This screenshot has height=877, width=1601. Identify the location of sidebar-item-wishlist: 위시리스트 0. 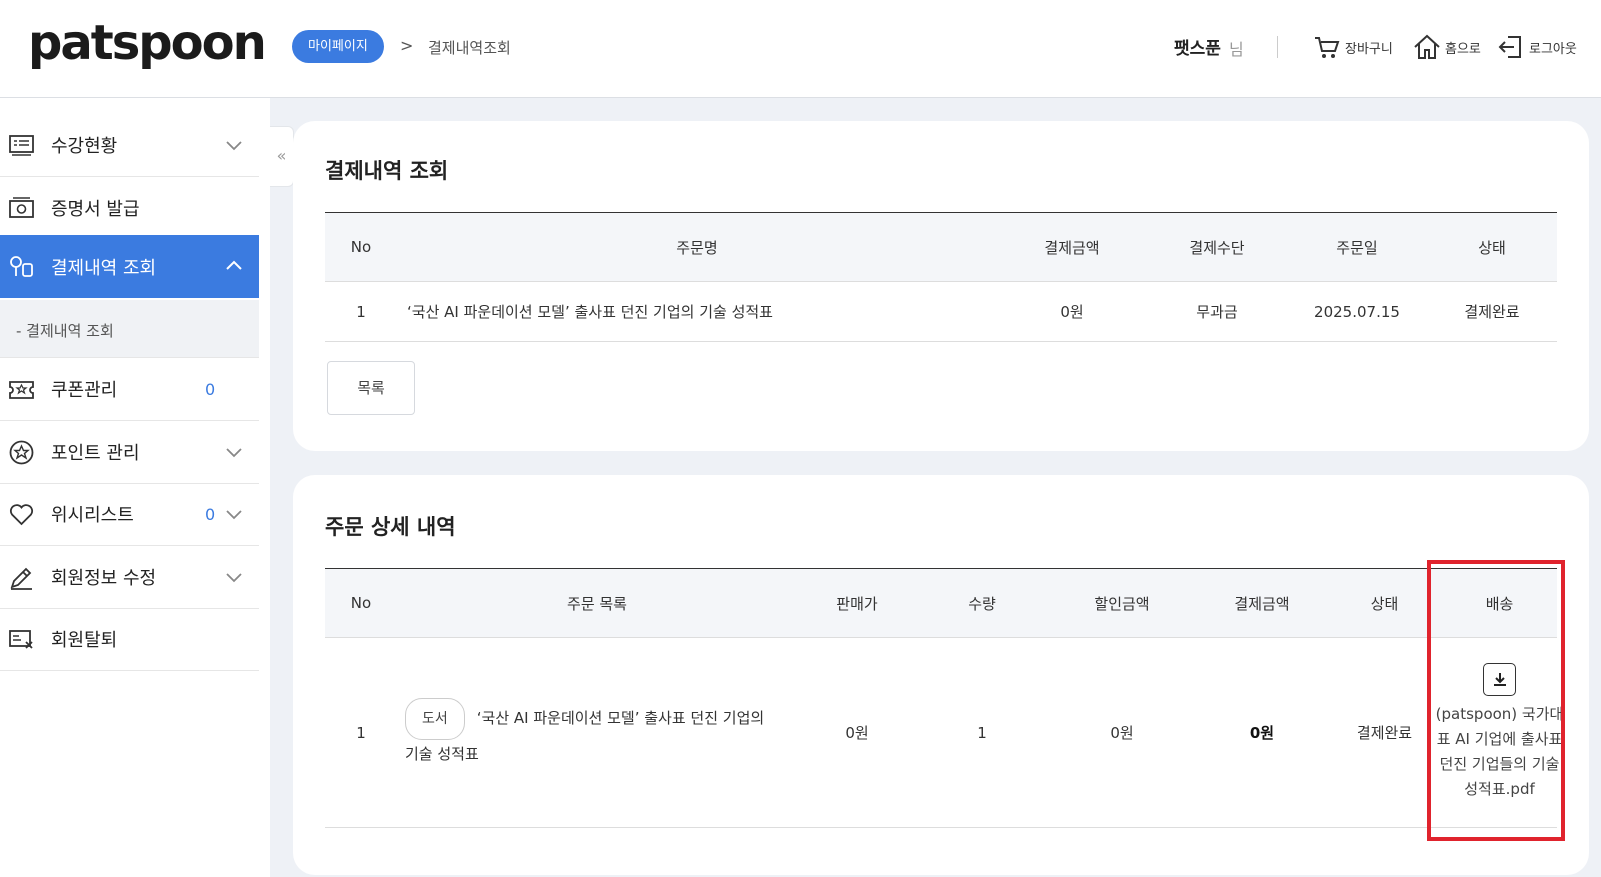
(129, 514).